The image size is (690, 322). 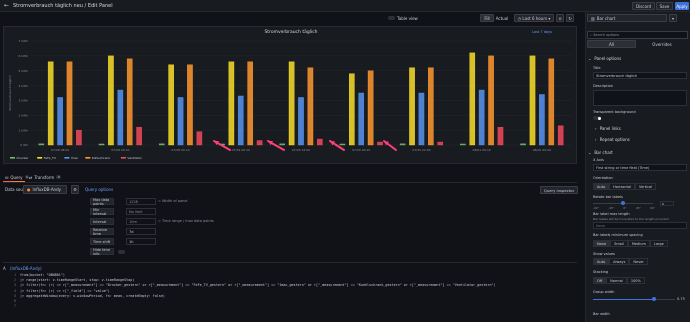 What do you see at coordinates (141, 211) in the screenshot?
I see `min-interval-input: No limit` at bounding box center [141, 211].